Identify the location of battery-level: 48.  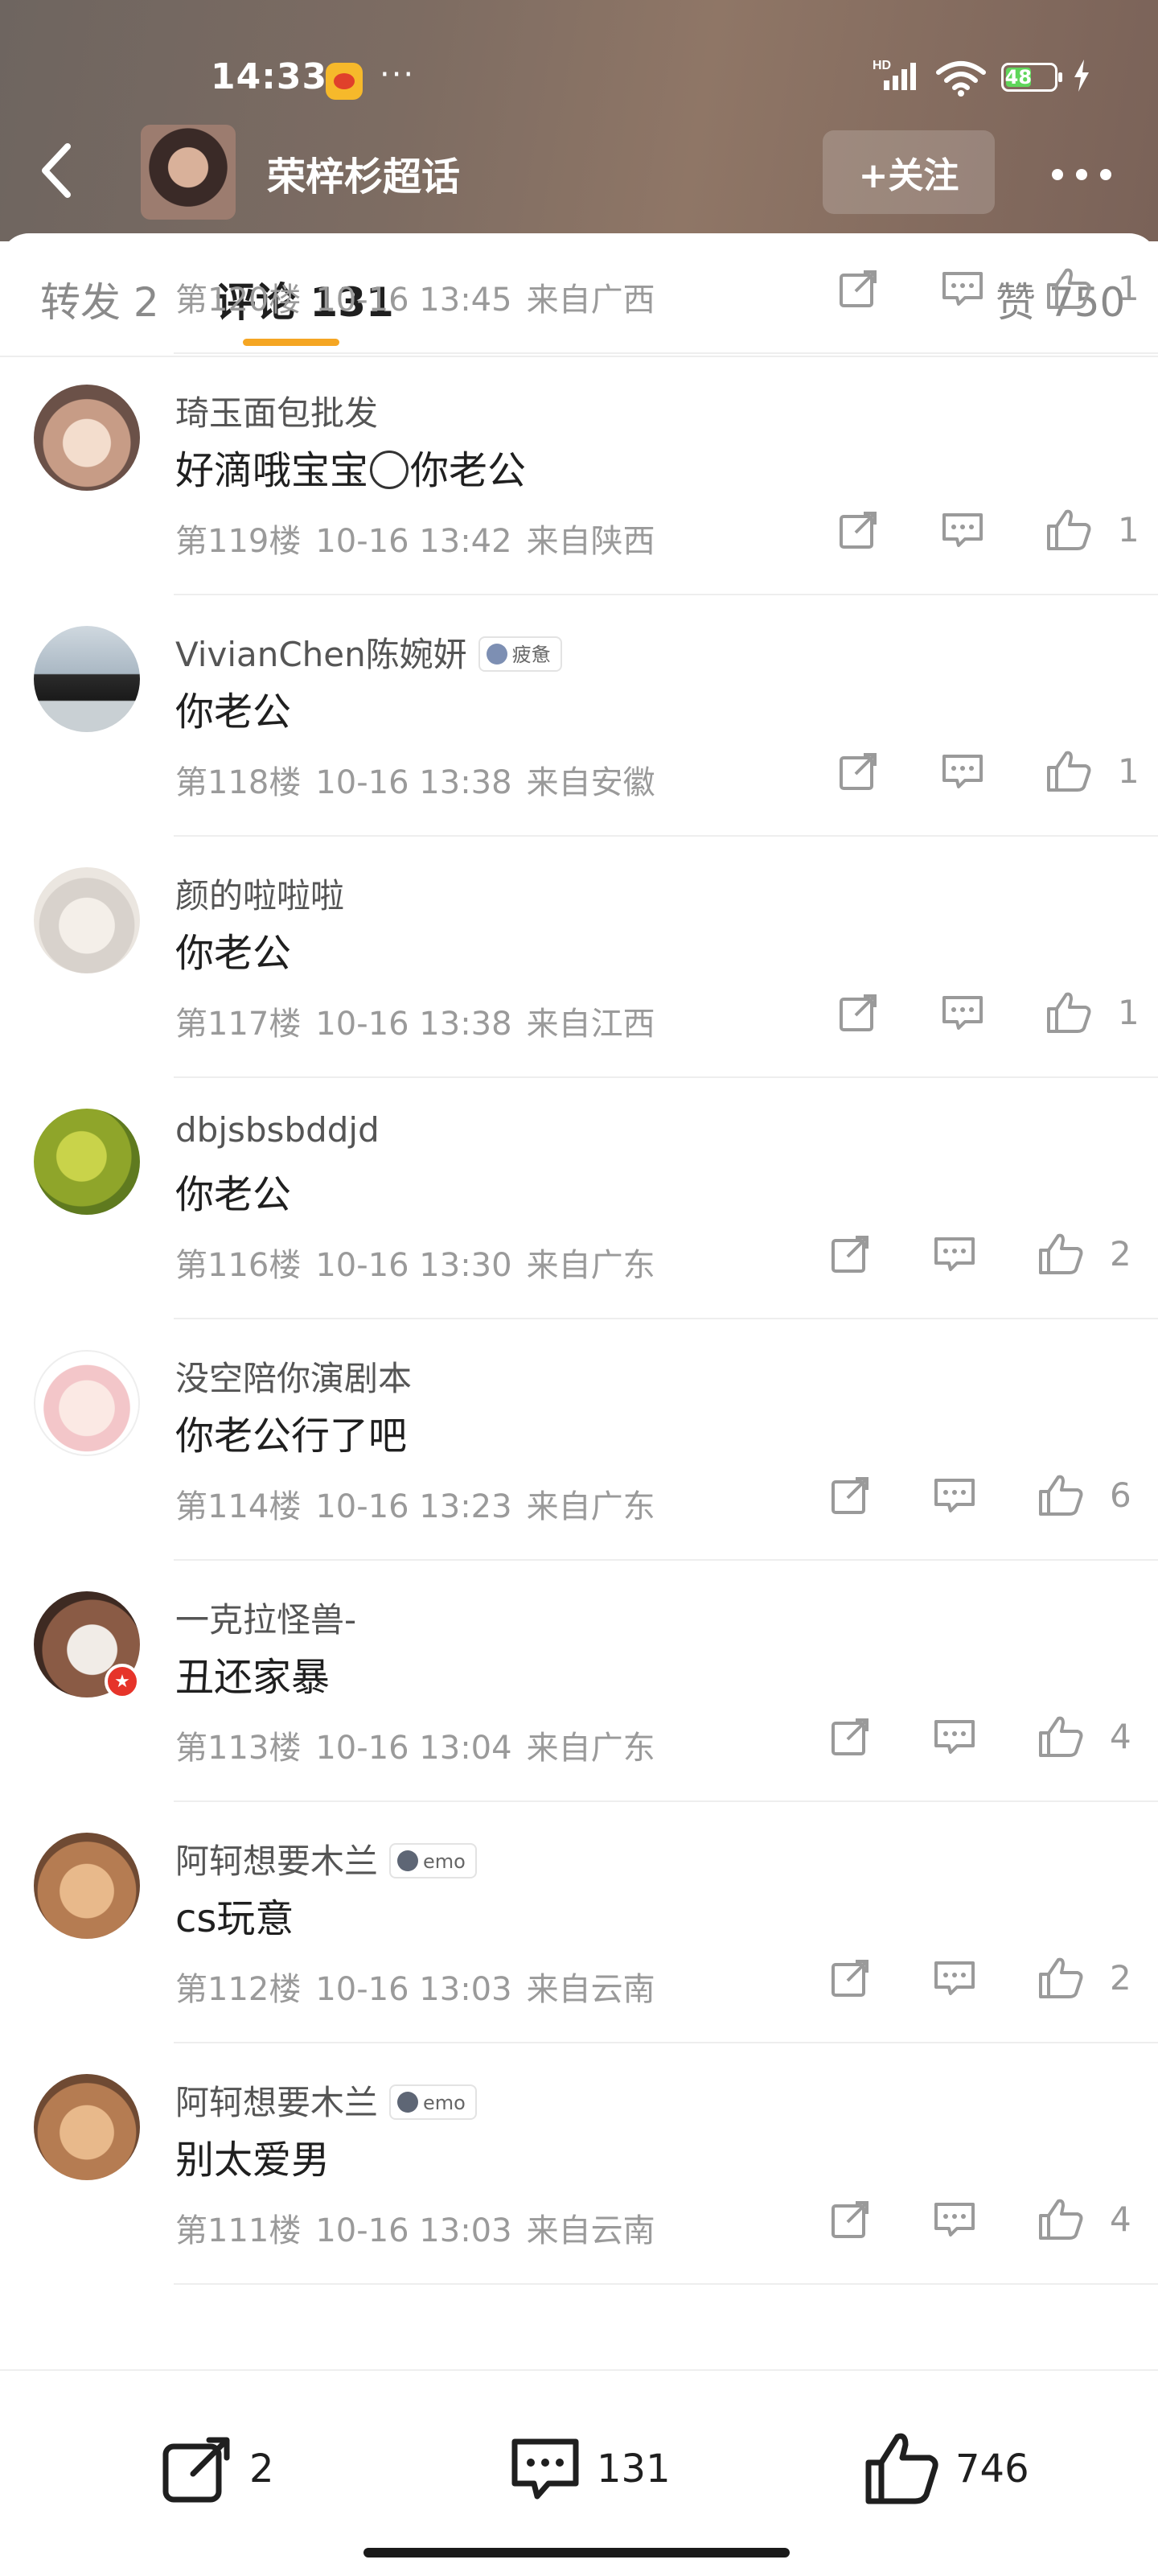
(1018, 77).